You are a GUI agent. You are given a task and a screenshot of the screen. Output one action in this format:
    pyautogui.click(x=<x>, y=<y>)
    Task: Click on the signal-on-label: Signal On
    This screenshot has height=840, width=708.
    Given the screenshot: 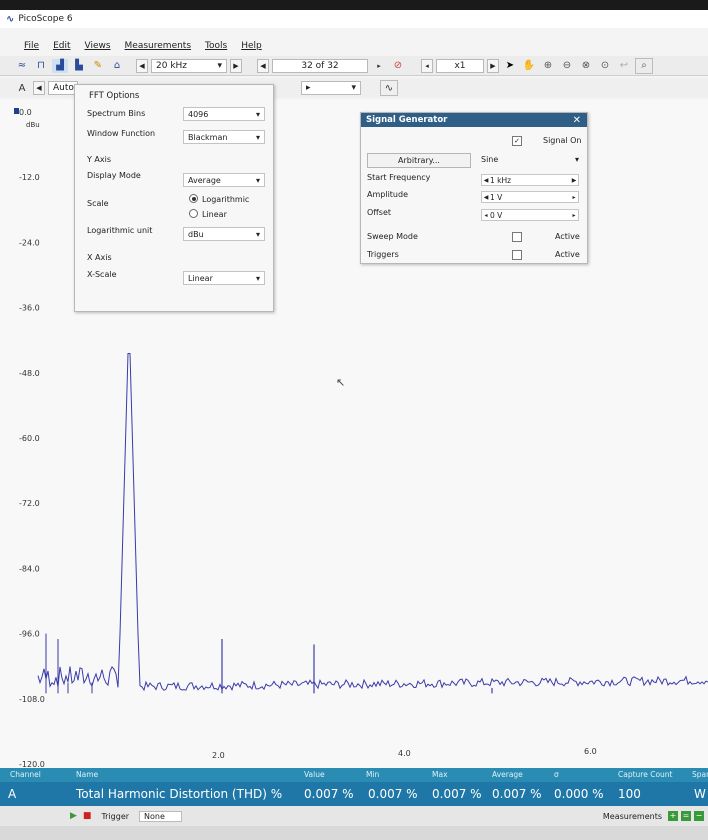 What is the action you would take?
    pyautogui.click(x=562, y=140)
    